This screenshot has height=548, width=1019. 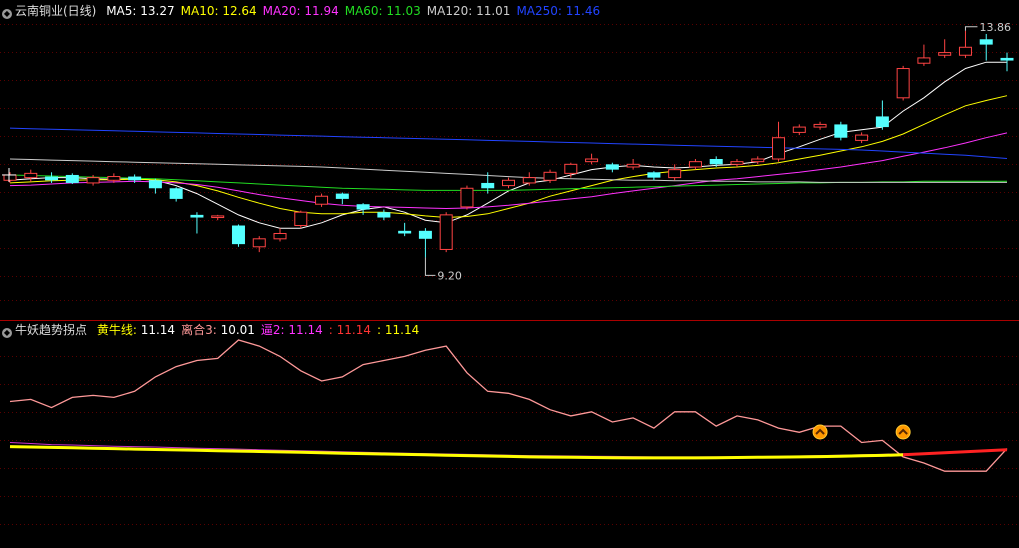 I want to click on high-price-label: 13.86, so click(x=995, y=27).